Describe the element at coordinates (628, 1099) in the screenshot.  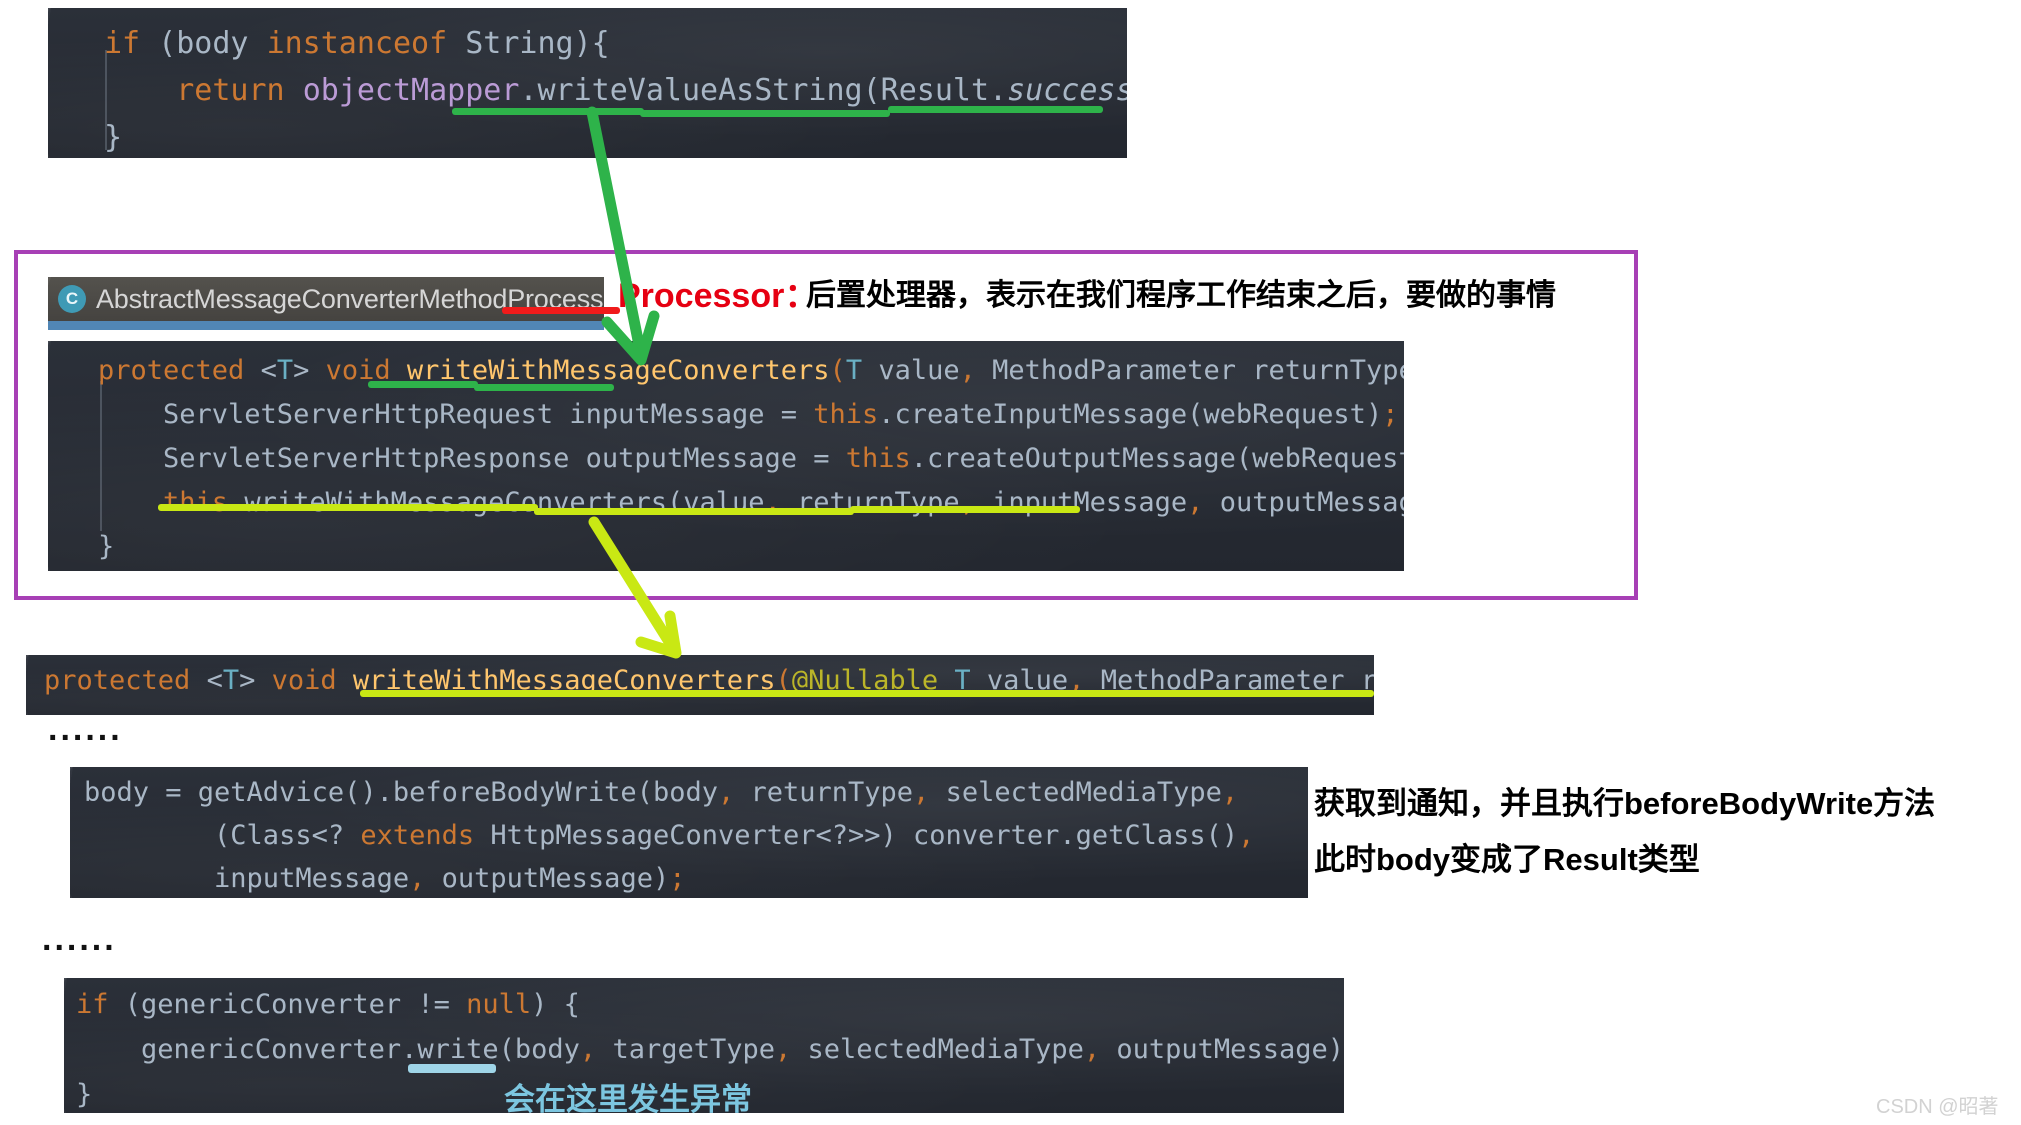
I see `exception-note: 会在这里发生异常` at that location.